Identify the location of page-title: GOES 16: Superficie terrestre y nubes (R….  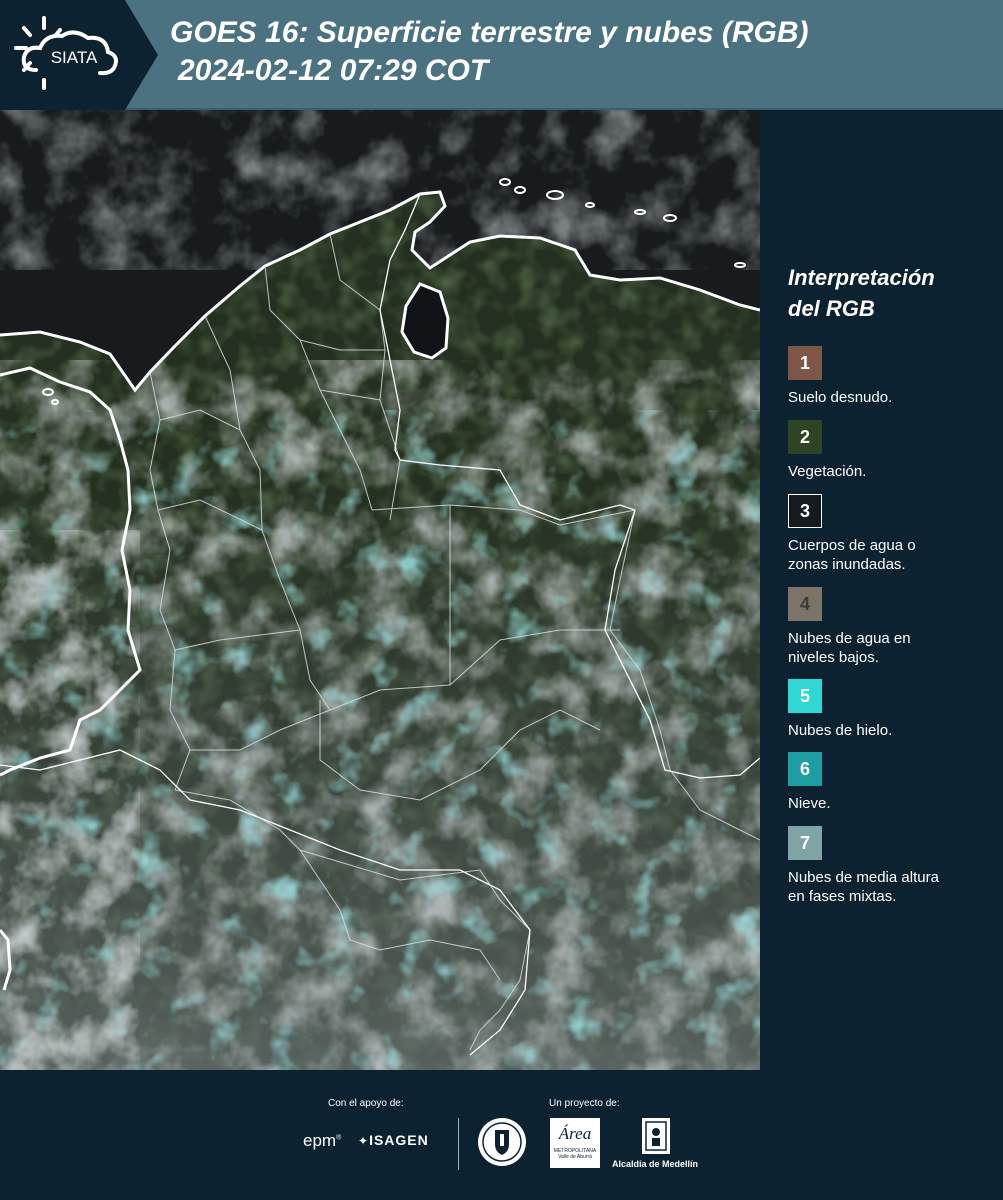
(489, 52).